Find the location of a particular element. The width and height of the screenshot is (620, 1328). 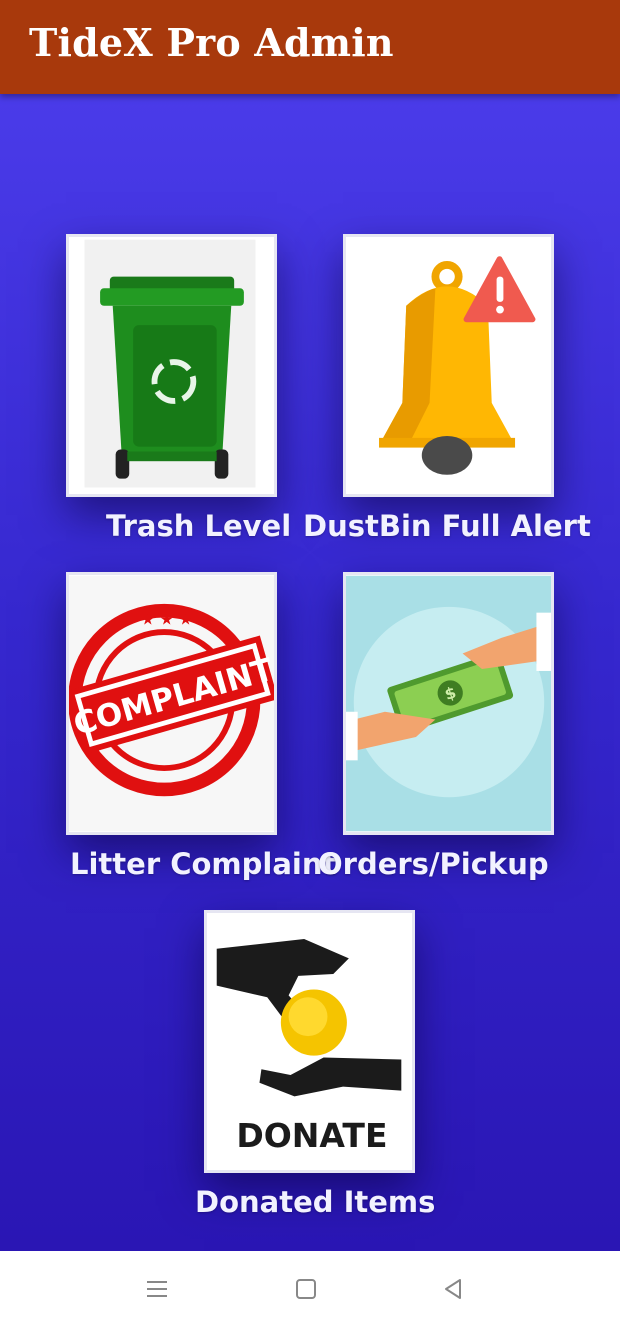

menu-button is located at coordinates (157, 1289).